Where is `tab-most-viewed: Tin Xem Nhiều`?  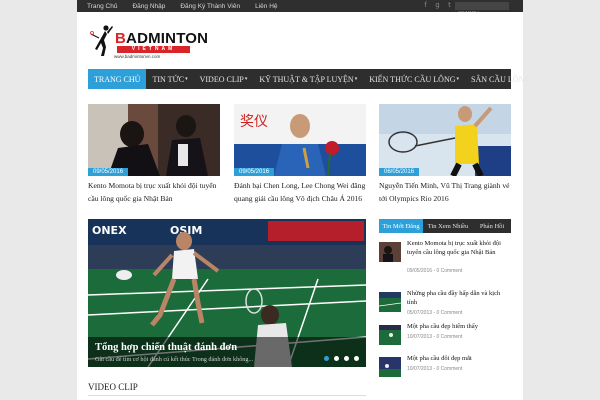 tab-most-viewed: Tin Xem Nhiều is located at coordinates (448, 226).